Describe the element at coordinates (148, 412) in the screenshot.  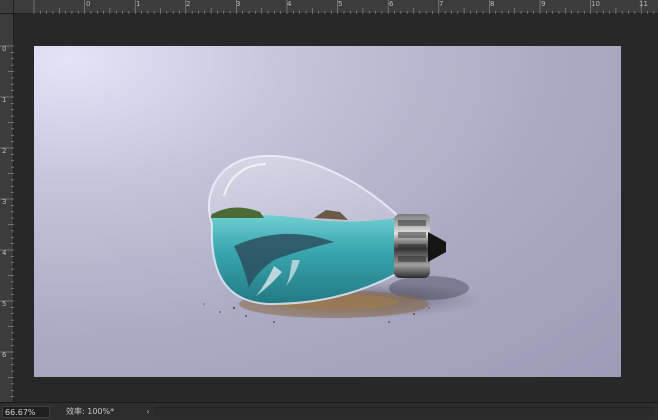
I see `chevron-right-icon: ›` at that location.